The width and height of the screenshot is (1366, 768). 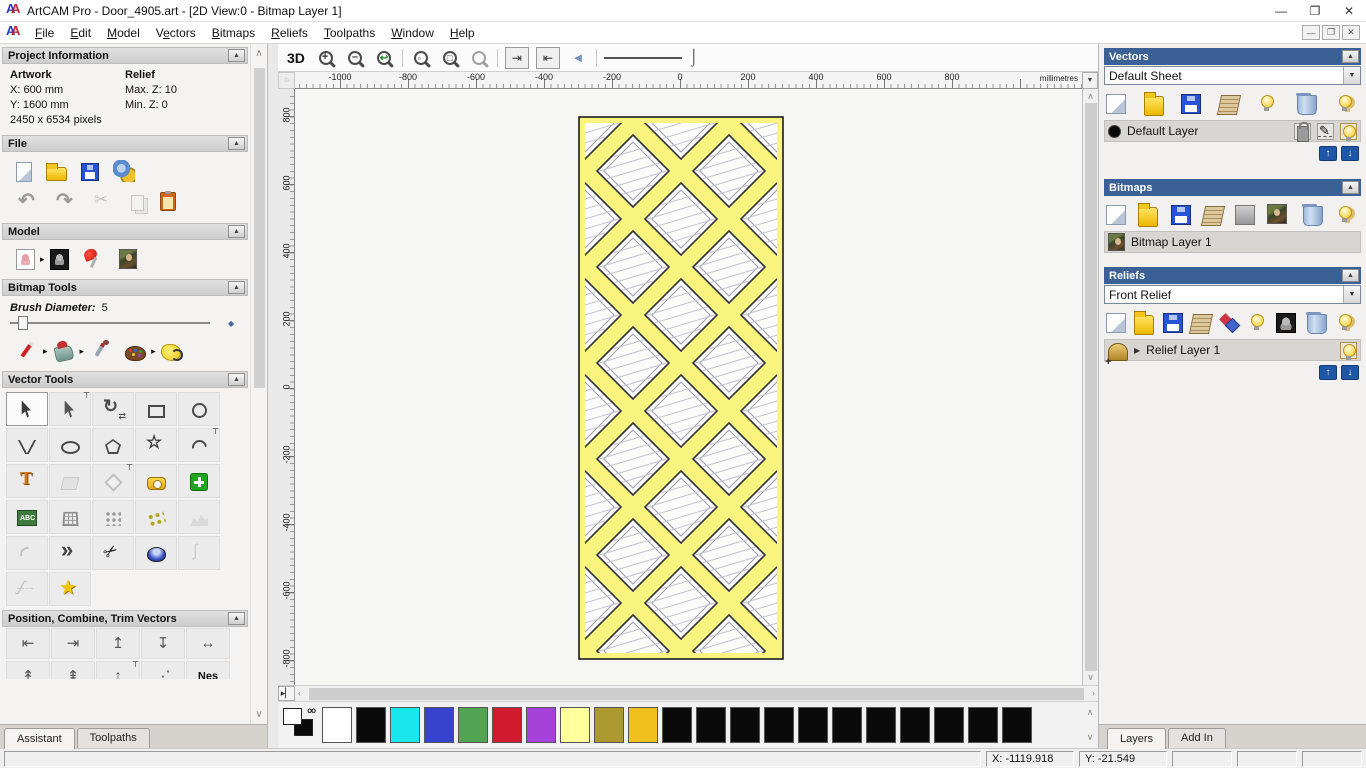 I want to click on ruler-unit-dropdown: ▼, so click(x=1090, y=80).